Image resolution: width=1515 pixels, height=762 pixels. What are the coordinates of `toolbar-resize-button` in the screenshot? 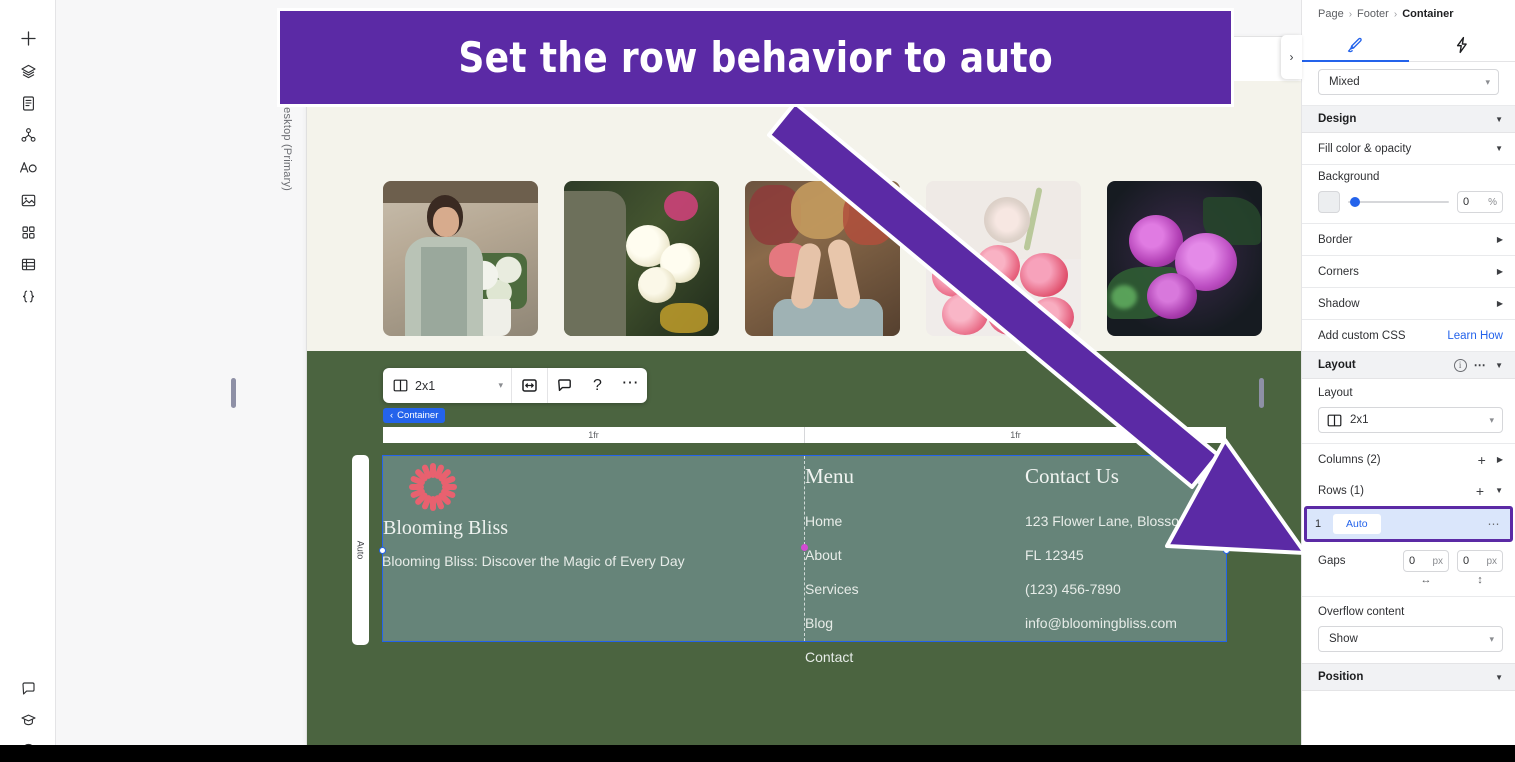 It's located at (530, 385).